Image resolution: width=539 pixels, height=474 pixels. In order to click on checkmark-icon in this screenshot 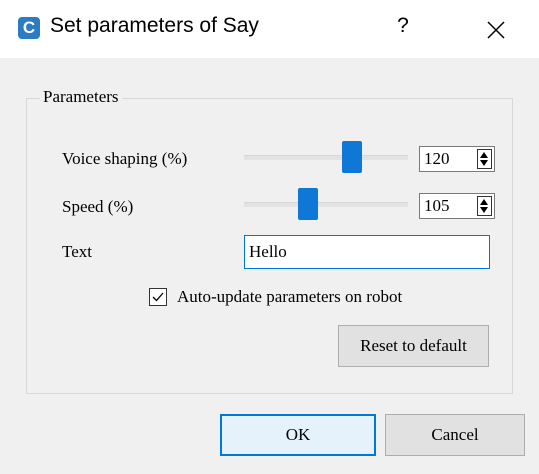, I will do `click(158, 297)`.